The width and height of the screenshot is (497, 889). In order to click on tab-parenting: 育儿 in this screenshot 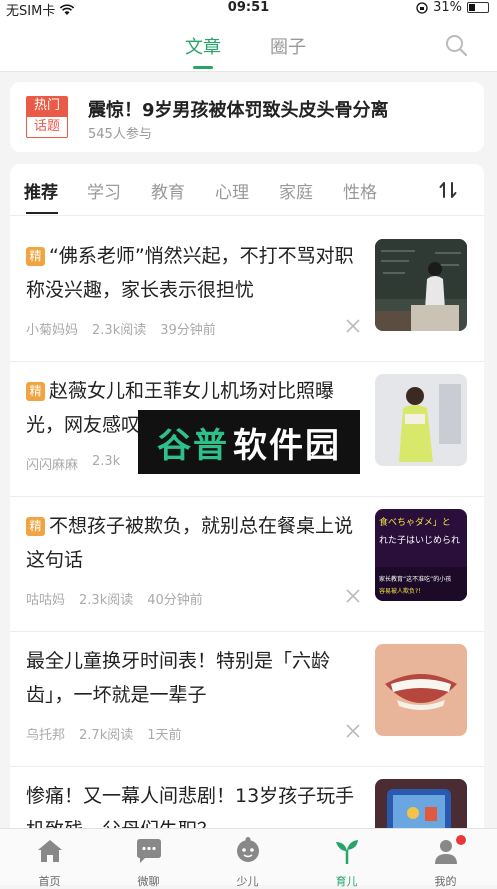, I will do `click(346, 858)`.